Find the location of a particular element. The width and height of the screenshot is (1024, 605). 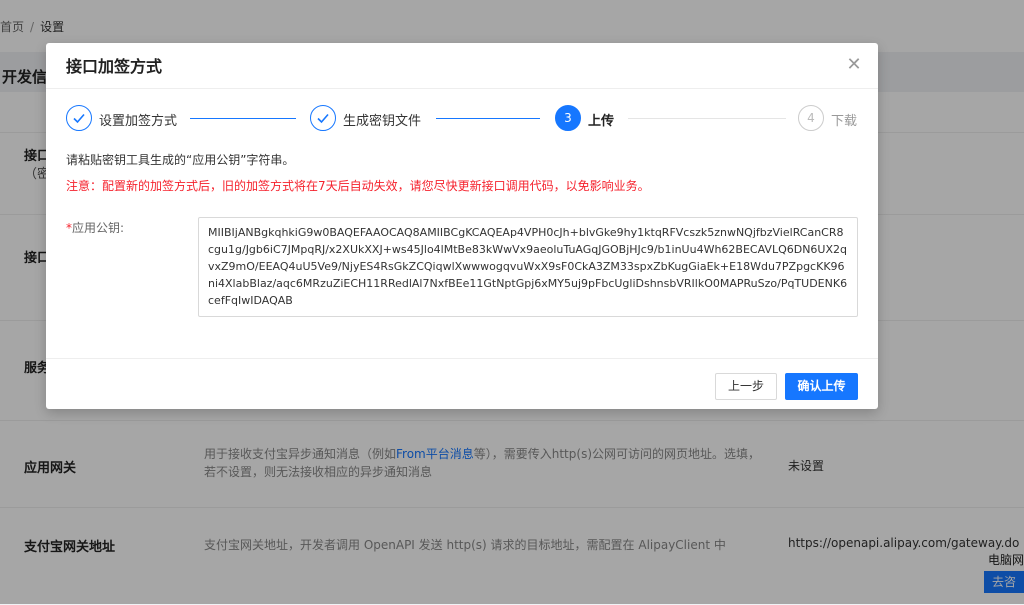

step-label: 下载 is located at coordinates (844, 121).